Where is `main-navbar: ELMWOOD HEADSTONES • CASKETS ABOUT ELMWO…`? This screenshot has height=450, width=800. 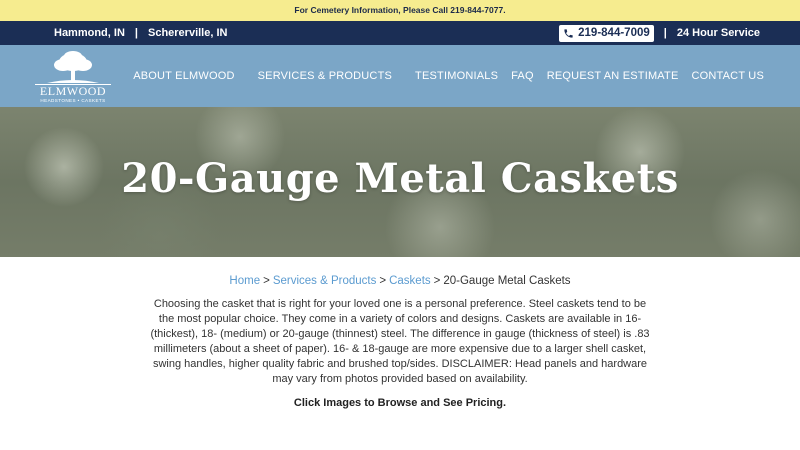 main-navbar: ELMWOOD HEADSTONES • CASKETS ABOUT ELMWO… is located at coordinates (400, 76).